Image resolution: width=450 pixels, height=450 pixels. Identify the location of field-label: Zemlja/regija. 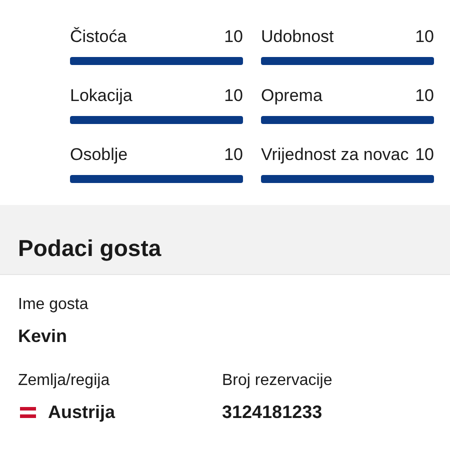
(64, 381).